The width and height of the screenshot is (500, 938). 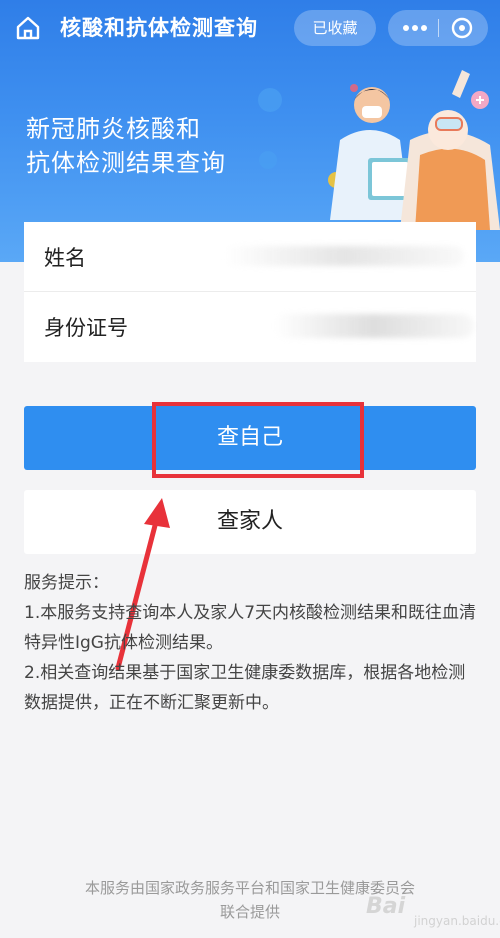 What do you see at coordinates (126, 146) in the screenshot?
I see `banner-title: 新冠肺炎核酸和 抗体检测结果查询` at bounding box center [126, 146].